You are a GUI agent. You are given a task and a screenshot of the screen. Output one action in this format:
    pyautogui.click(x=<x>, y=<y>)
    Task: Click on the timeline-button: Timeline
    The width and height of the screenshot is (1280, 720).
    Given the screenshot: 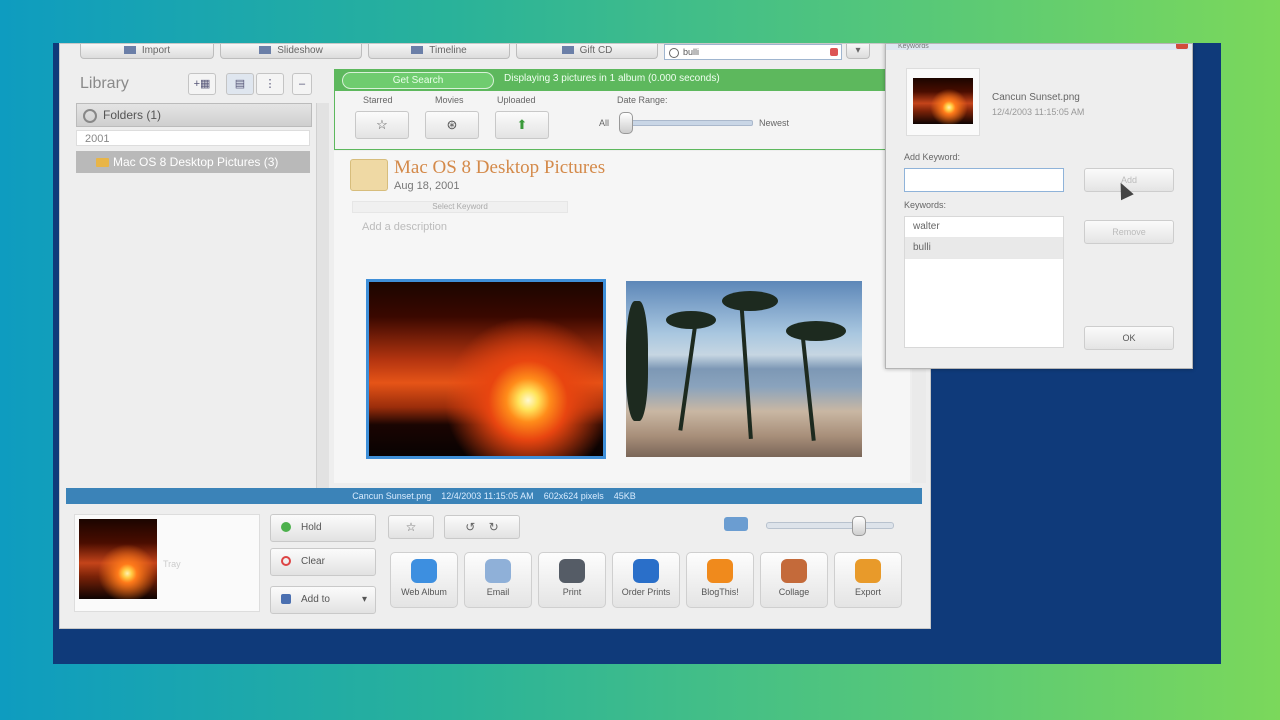 What is the action you would take?
    pyautogui.click(x=439, y=51)
    